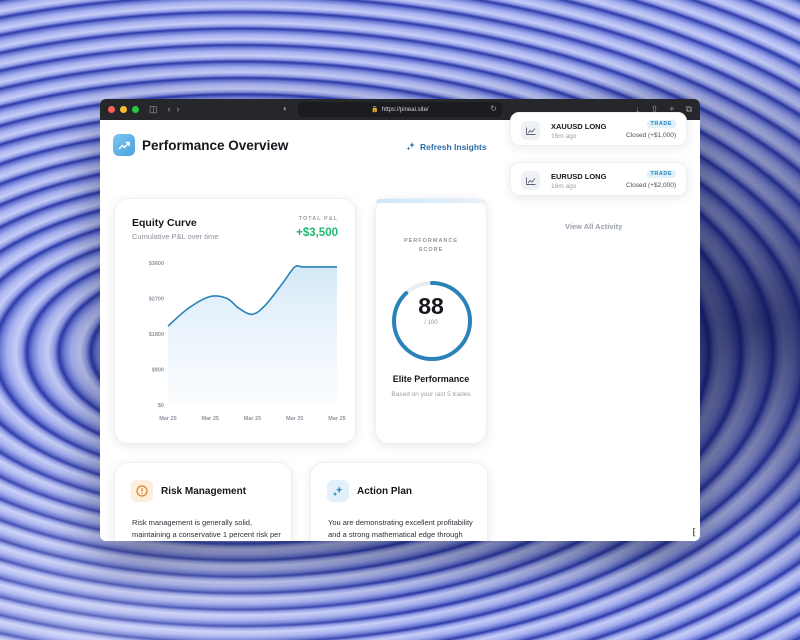 The height and width of the screenshot is (640, 800). I want to click on reload-icon: ↻, so click(493, 108).